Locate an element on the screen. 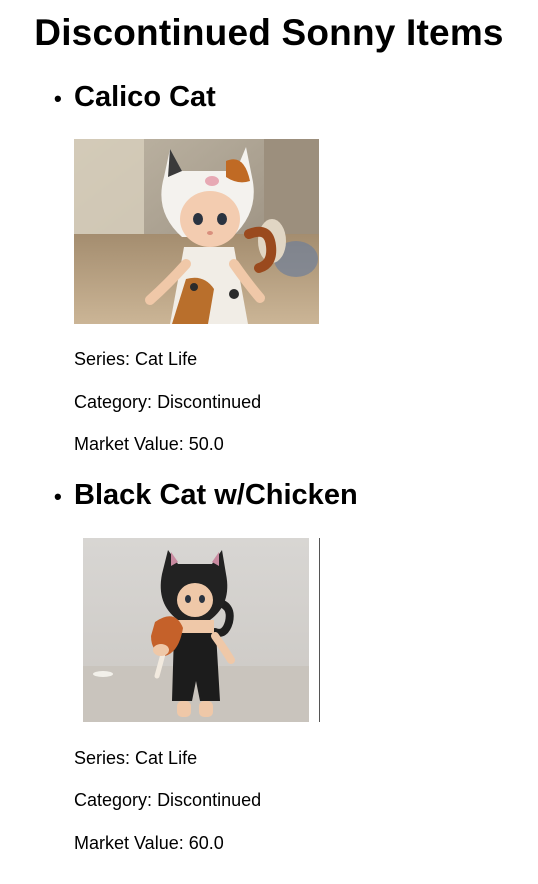 The height and width of the screenshot is (884, 538). market-value: 60.0 is located at coordinates (206, 843).